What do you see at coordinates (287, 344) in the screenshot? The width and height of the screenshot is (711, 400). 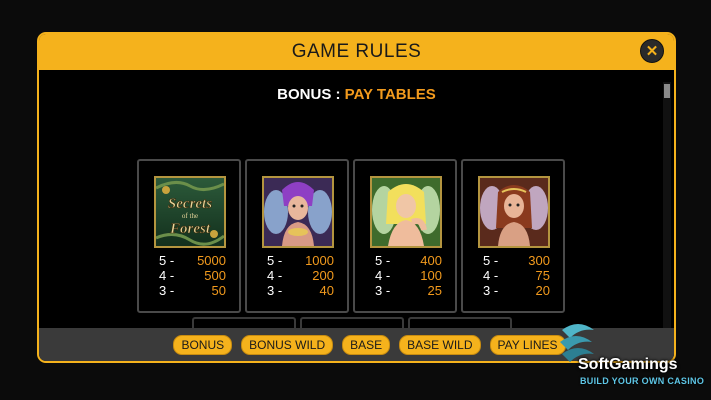 I see `tab-bonus-wild: BONUS WILD` at bounding box center [287, 344].